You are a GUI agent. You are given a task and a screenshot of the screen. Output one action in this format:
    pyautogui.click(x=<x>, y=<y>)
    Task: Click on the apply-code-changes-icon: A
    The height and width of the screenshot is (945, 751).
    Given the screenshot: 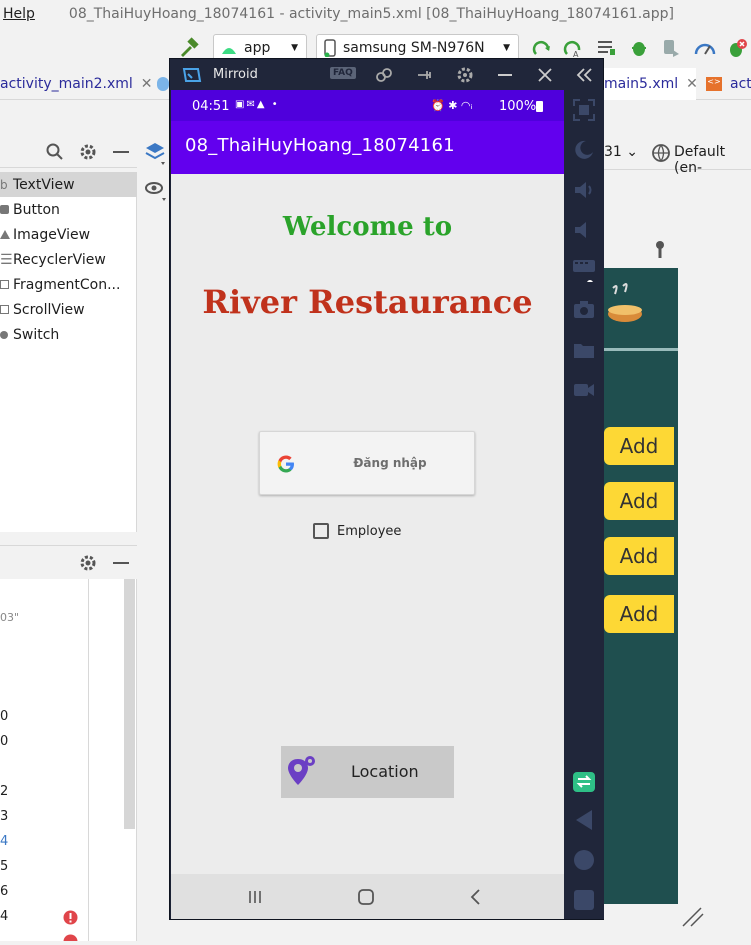 What is the action you would take?
    pyautogui.click(x=573, y=48)
    